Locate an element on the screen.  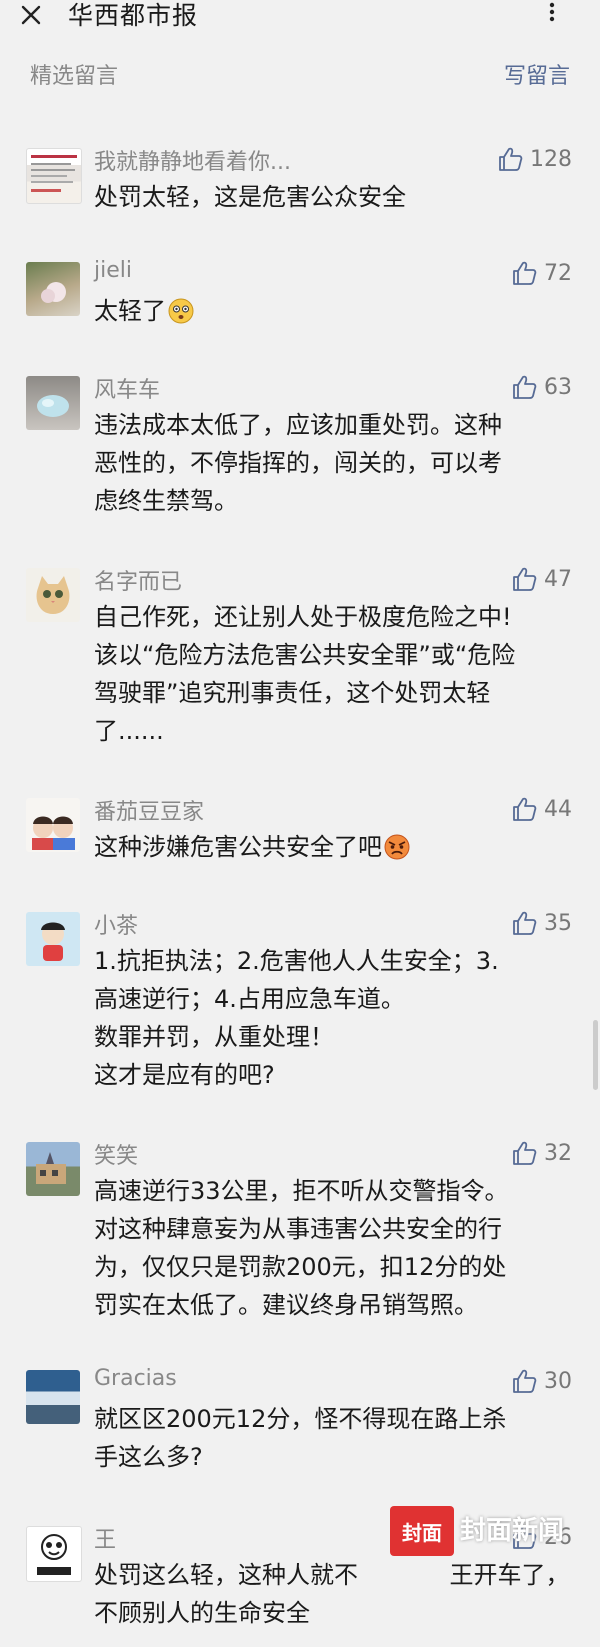
comment-text: 处罚这么轻，这种人就不 王开车了， 不顾别人的生命安全 is located at coordinates (334, 1594).